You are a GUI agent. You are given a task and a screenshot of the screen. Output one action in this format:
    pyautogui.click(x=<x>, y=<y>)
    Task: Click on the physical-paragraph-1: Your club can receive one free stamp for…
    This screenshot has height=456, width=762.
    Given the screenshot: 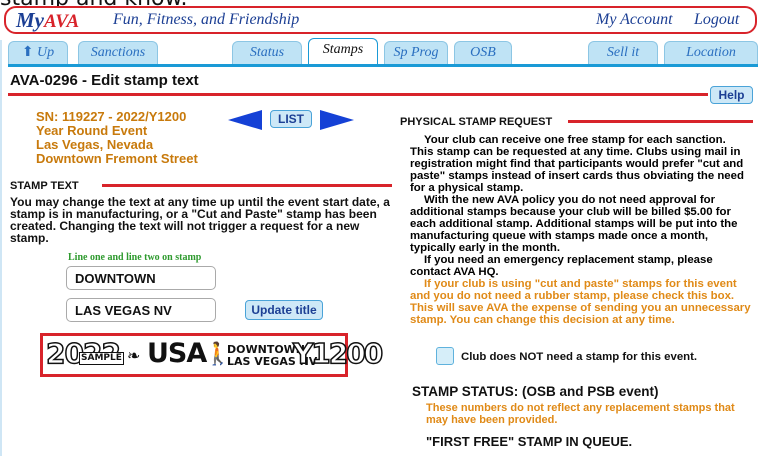 What is the action you would take?
    pyautogui.click(x=577, y=164)
    